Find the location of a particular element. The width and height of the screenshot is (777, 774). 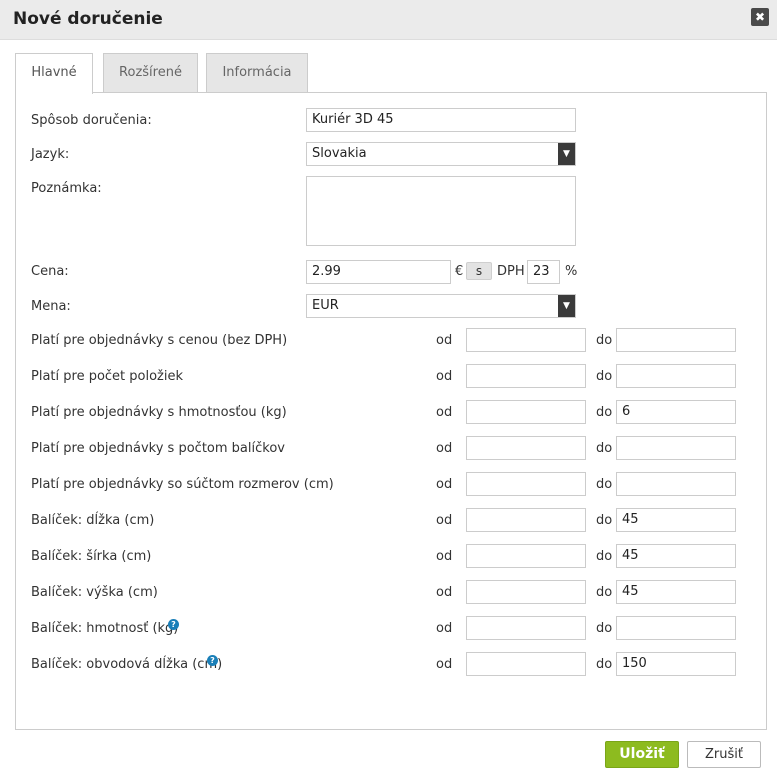

range-label-width: Balíček: šírka (cm) is located at coordinates (91, 556).